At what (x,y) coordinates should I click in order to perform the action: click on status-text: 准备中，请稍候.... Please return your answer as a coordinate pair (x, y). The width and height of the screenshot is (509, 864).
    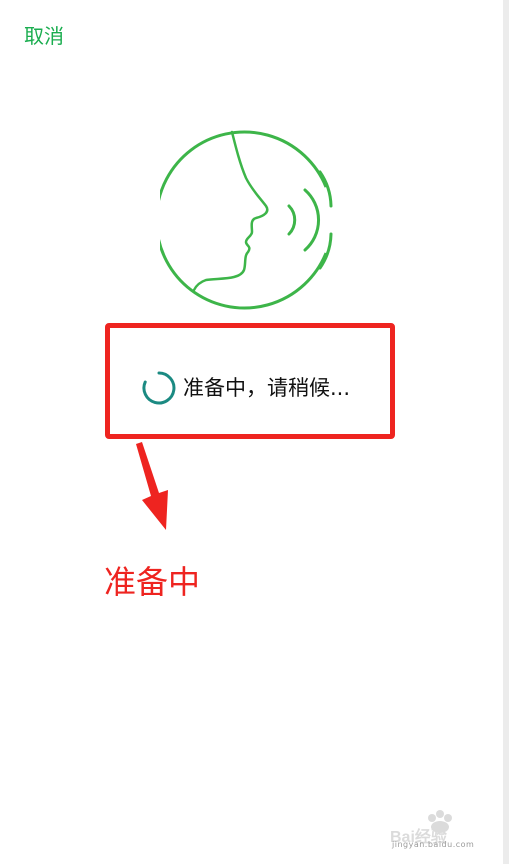
    Looking at the image, I should click on (267, 388).